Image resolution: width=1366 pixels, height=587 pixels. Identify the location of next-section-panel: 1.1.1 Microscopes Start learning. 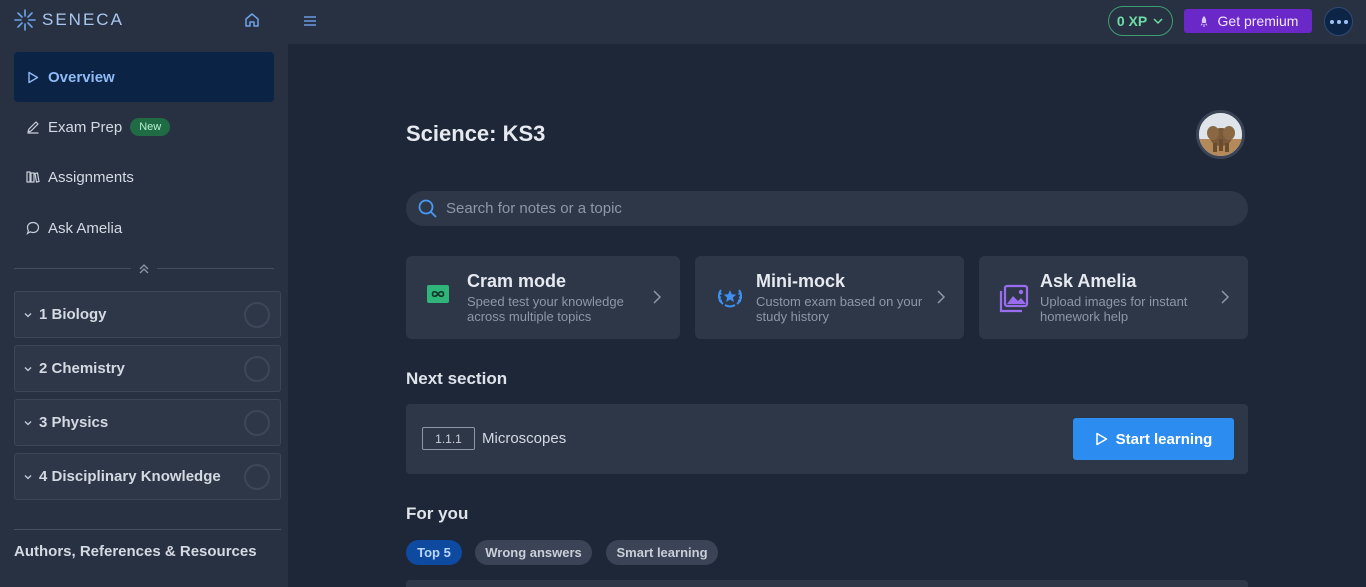
(827, 439).